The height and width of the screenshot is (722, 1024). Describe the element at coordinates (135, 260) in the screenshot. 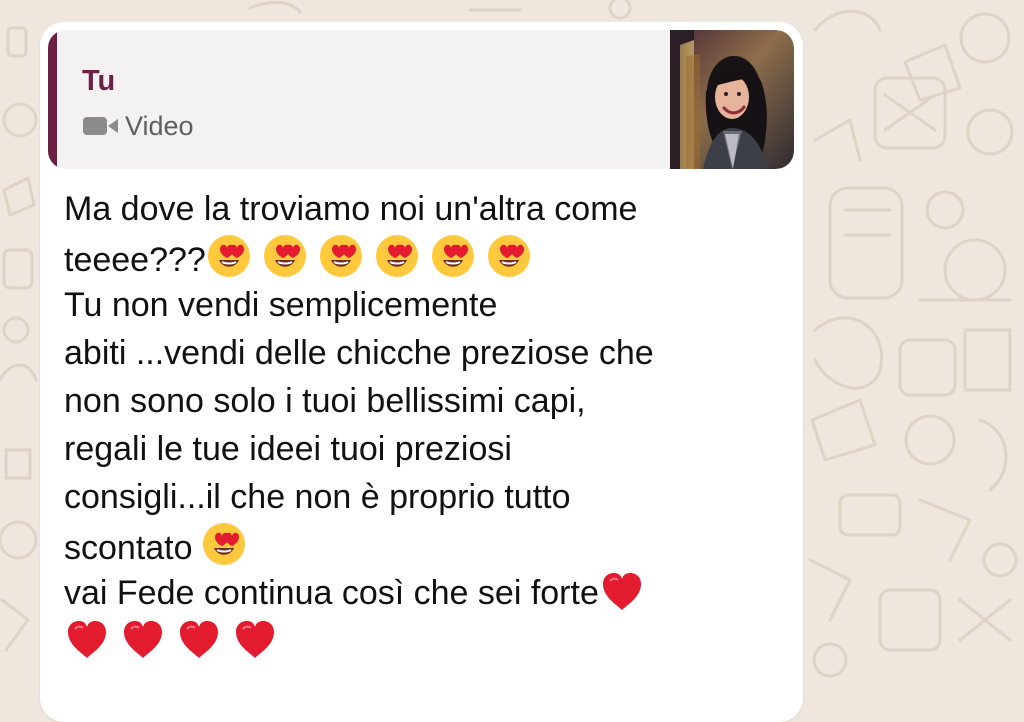

I see `message-line-2-text: teeee???` at that location.